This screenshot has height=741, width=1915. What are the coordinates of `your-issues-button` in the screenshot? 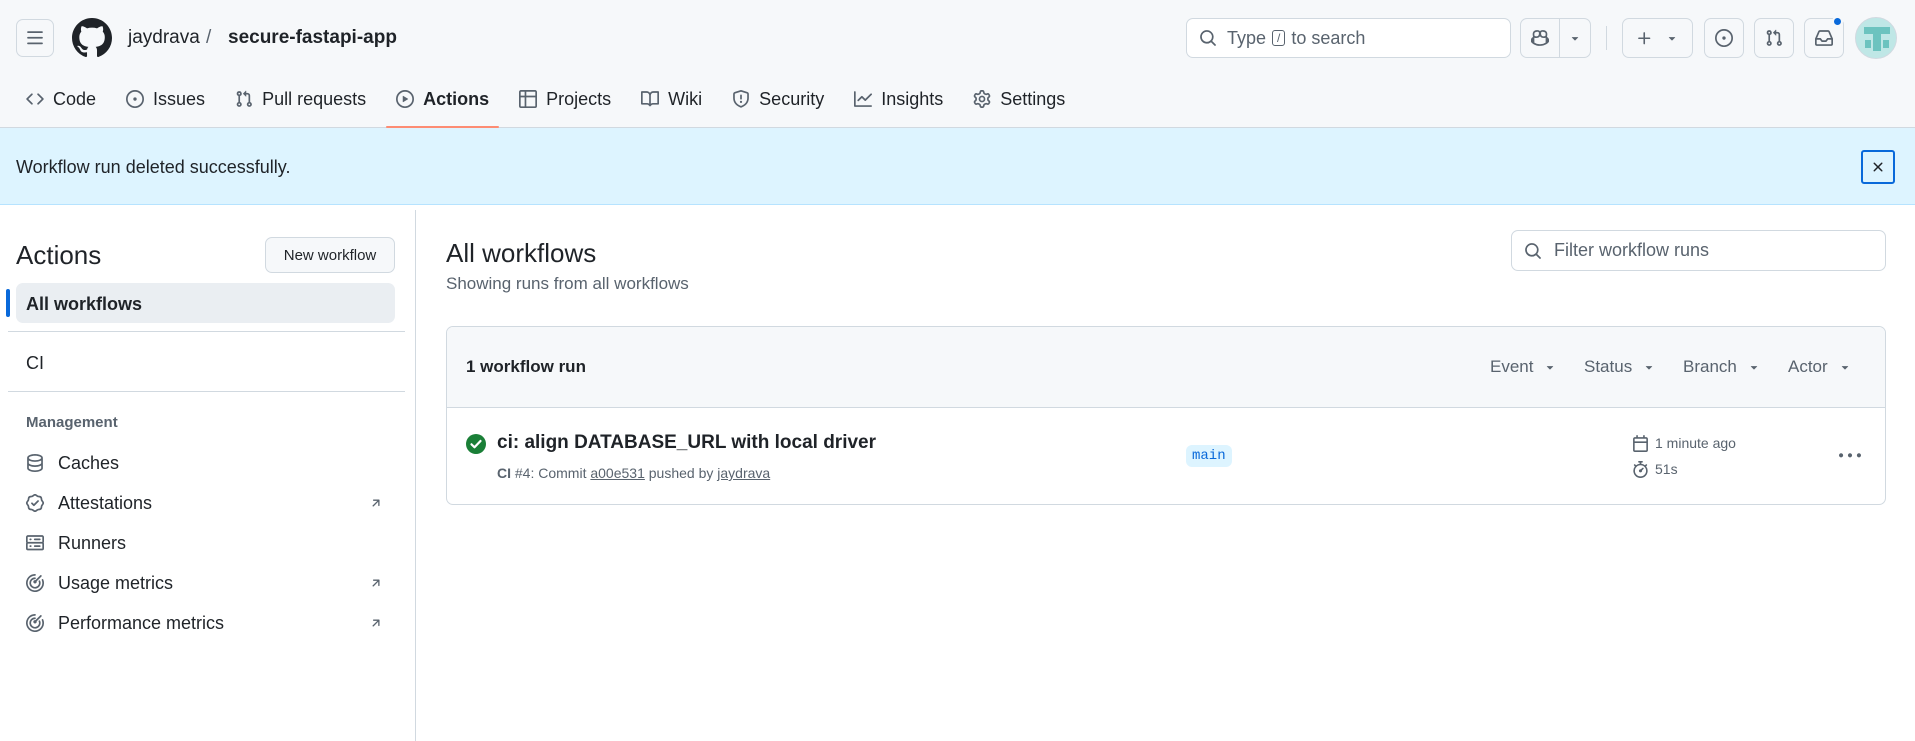 It's located at (1724, 38).